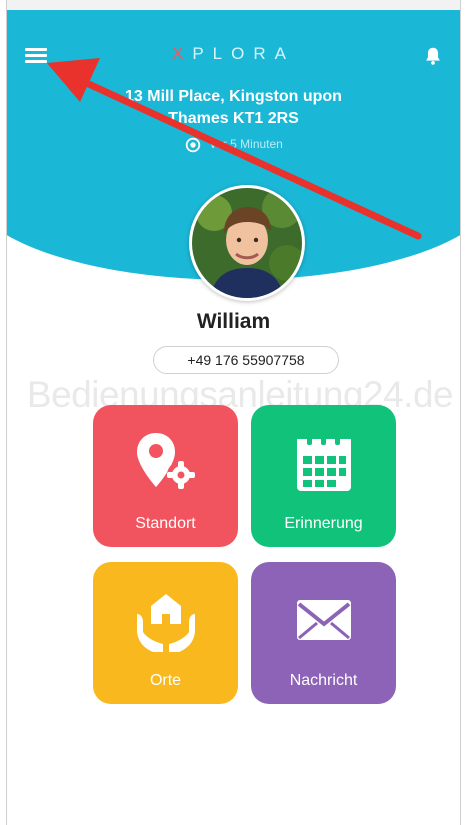 Image resolution: width=465 pixels, height=825 pixels. I want to click on tile-standort: Standort, so click(165, 476).